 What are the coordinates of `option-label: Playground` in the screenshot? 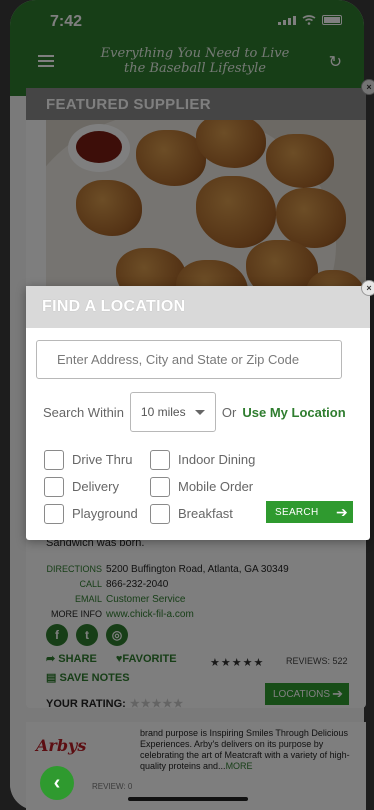 It's located at (105, 513).